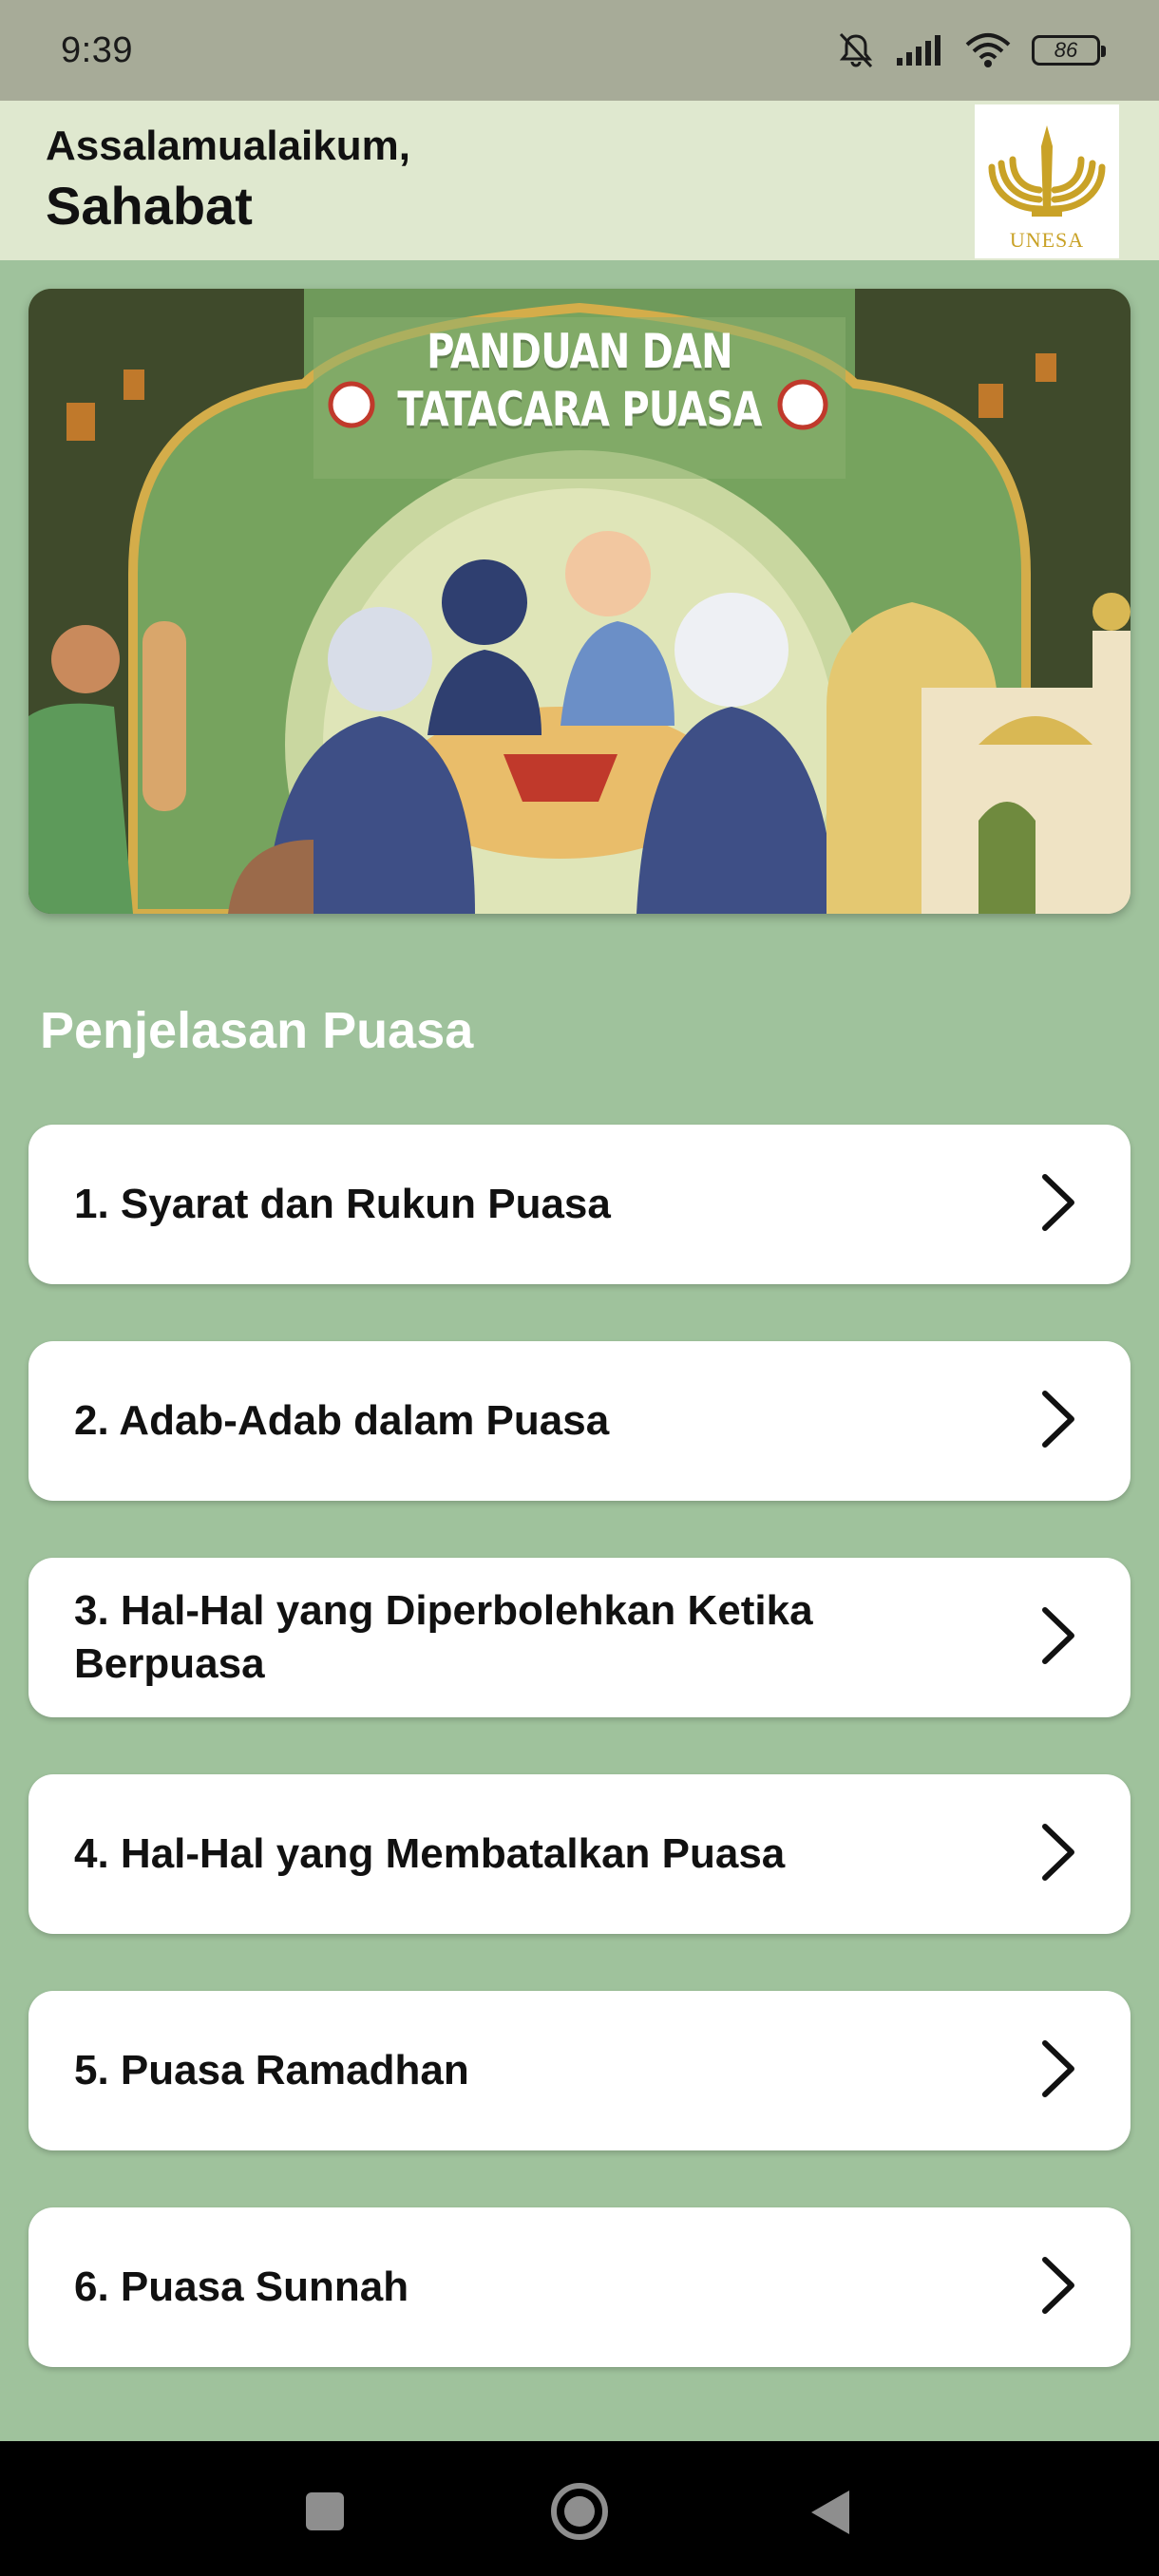 This screenshot has height=2576, width=1159. What do you see at coordinates (579, 180) in the screenshot?
I see `greeting-header: Assalamualaikum, Sahabat UNESA` at bounding box center [579, 180].